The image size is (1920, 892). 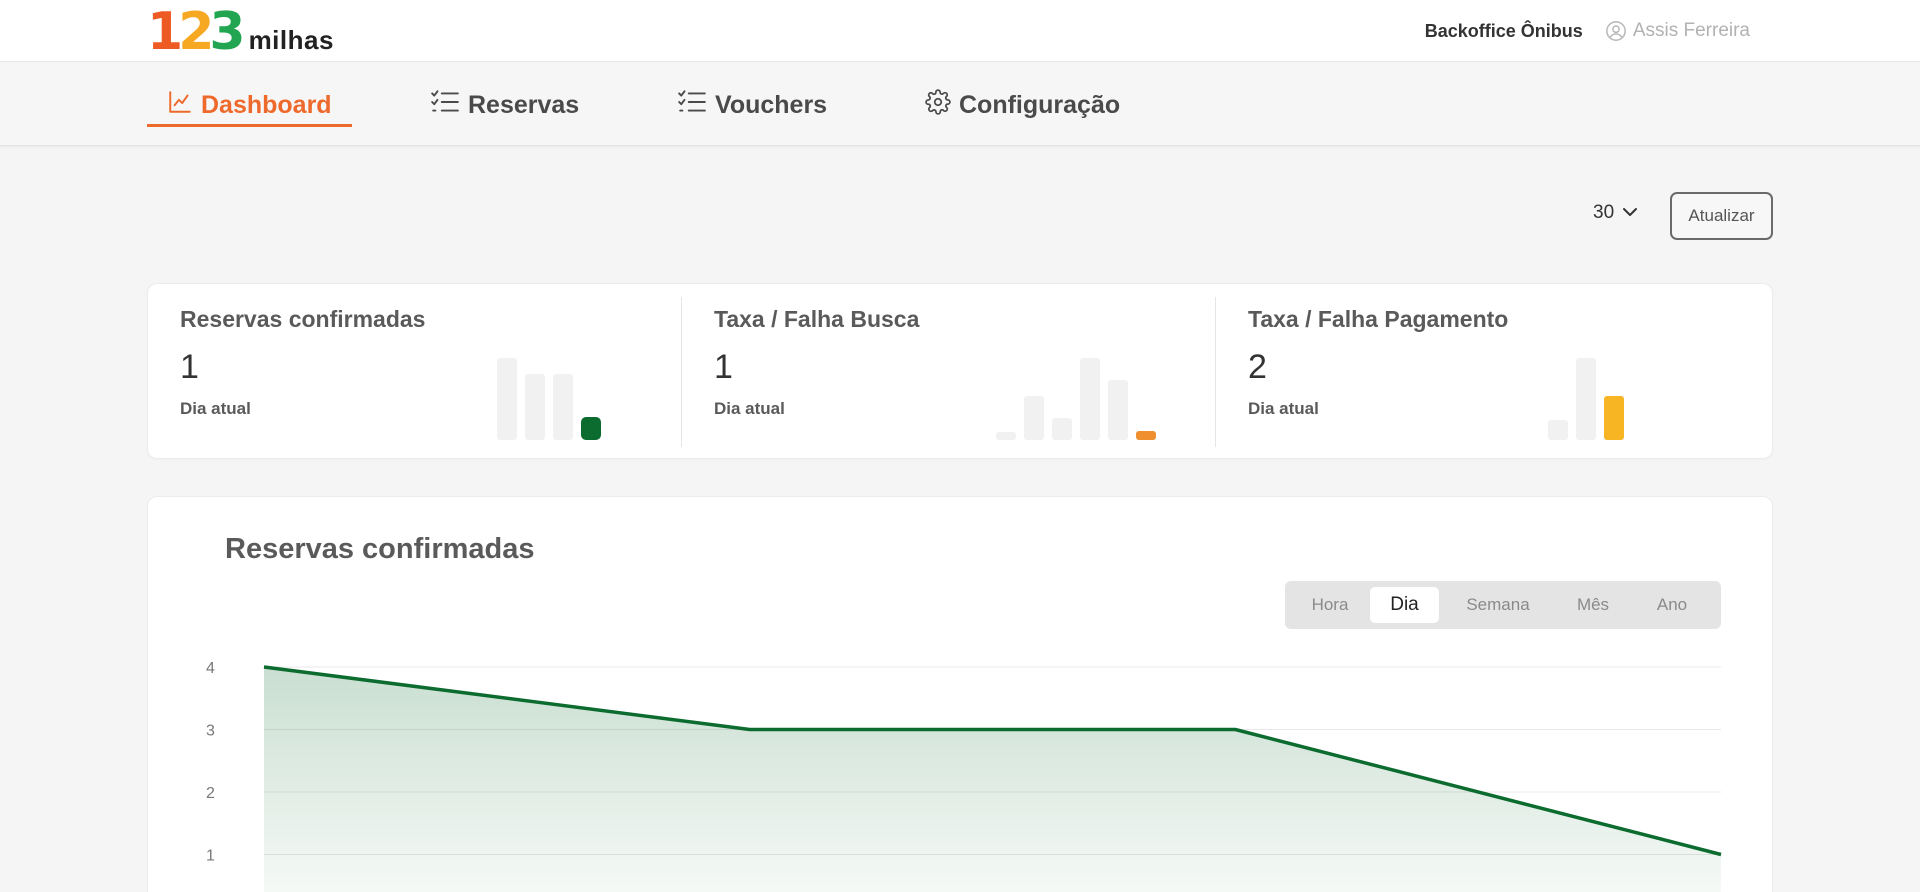 I want to click on tab-label: Dashboard, so click(x=266, y=104).